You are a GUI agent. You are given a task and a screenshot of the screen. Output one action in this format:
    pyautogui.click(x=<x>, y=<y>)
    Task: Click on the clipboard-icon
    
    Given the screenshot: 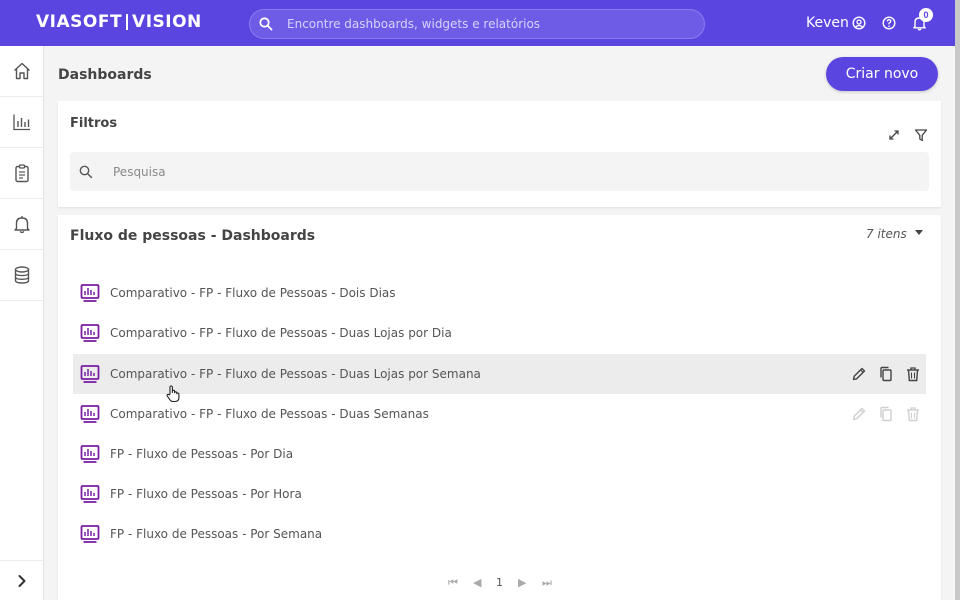 What is the action you would take?
    pyautogui.click(x=21, y=173)
    